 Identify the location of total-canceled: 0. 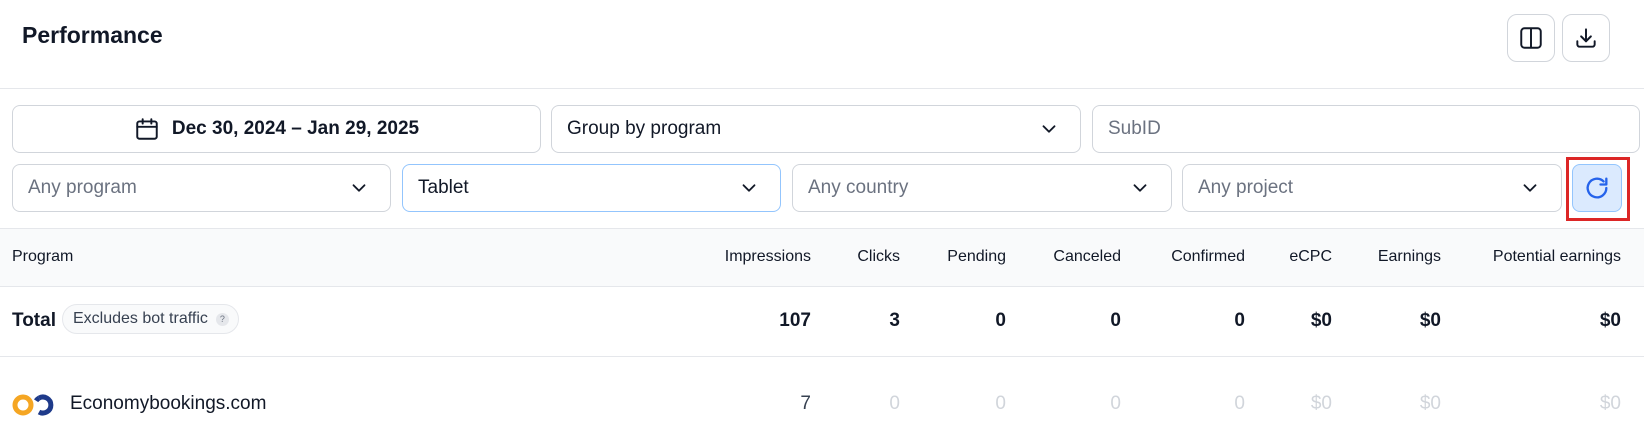
(1115, 320).